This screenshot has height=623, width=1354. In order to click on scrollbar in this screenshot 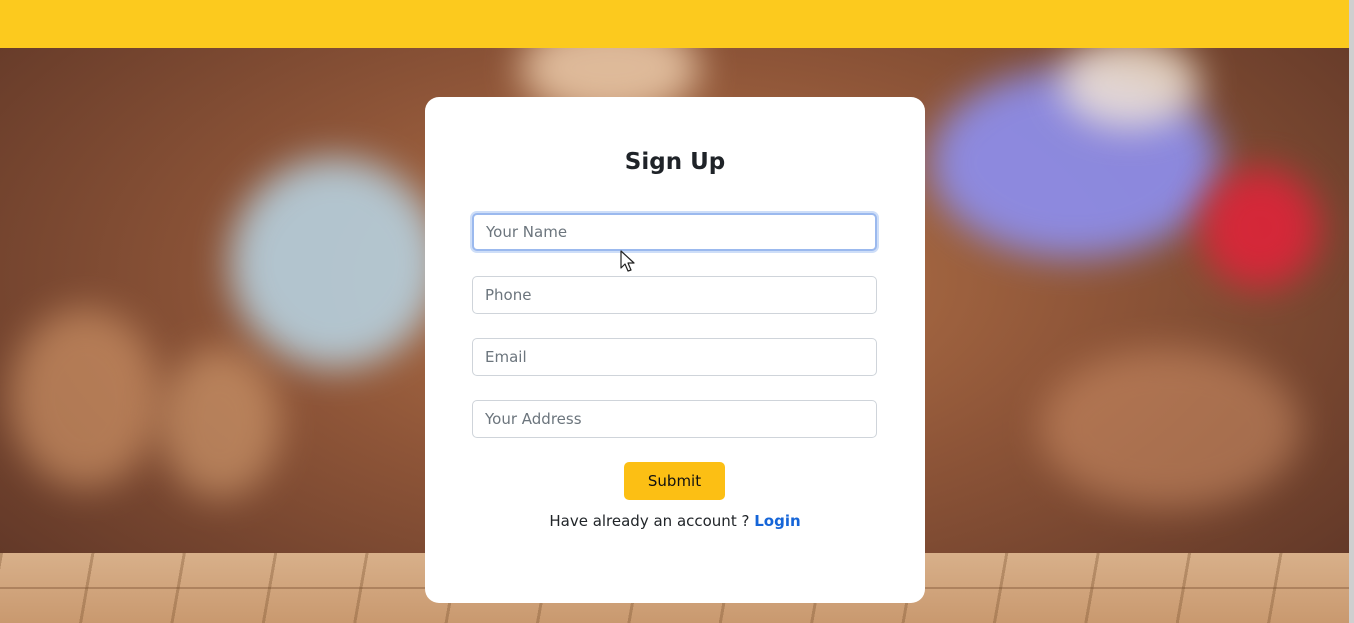, I will do `click(1351, 311)`.